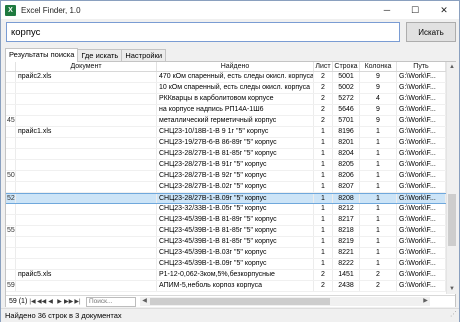 Image resolution: width=460 pixels, height=322 pixels. I want to click on next-page-icon: ▶▶, so click(68, 302).